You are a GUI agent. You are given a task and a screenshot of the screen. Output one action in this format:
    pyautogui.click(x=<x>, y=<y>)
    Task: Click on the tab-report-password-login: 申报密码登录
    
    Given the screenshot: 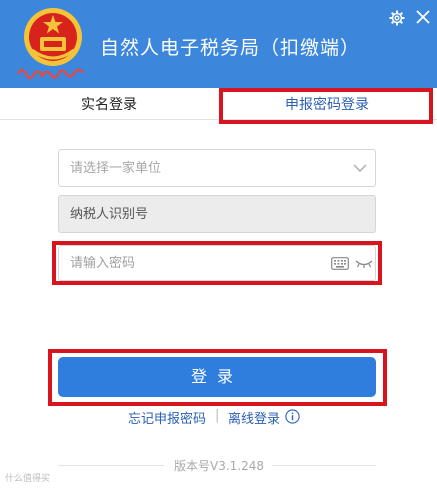 What is the action you would take?
    pyautogui.click(x=327, y=104)
    